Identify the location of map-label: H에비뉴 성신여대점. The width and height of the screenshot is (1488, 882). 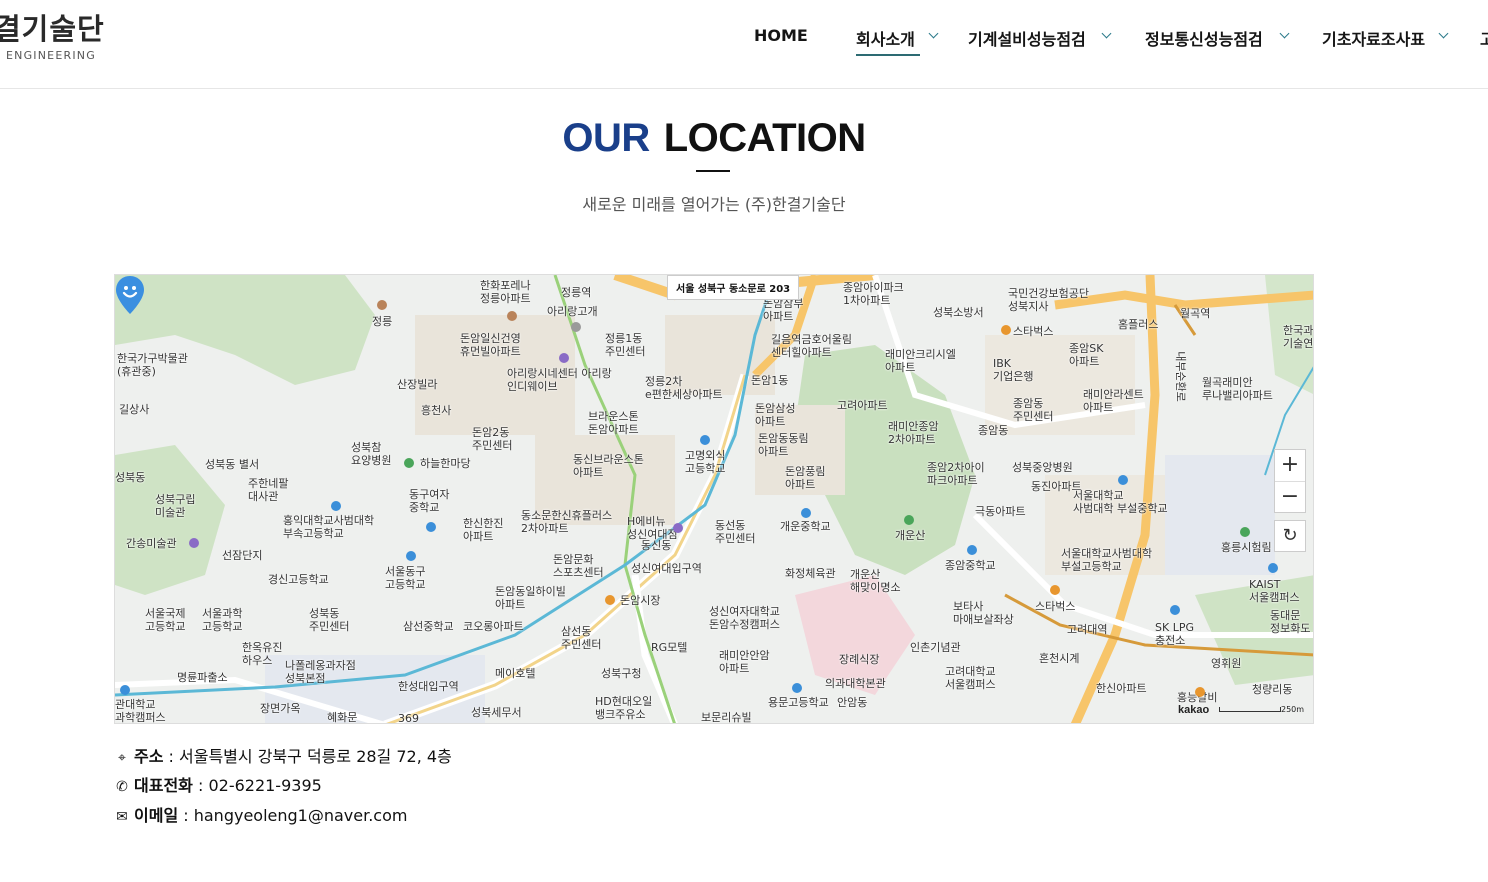
(652, 528).